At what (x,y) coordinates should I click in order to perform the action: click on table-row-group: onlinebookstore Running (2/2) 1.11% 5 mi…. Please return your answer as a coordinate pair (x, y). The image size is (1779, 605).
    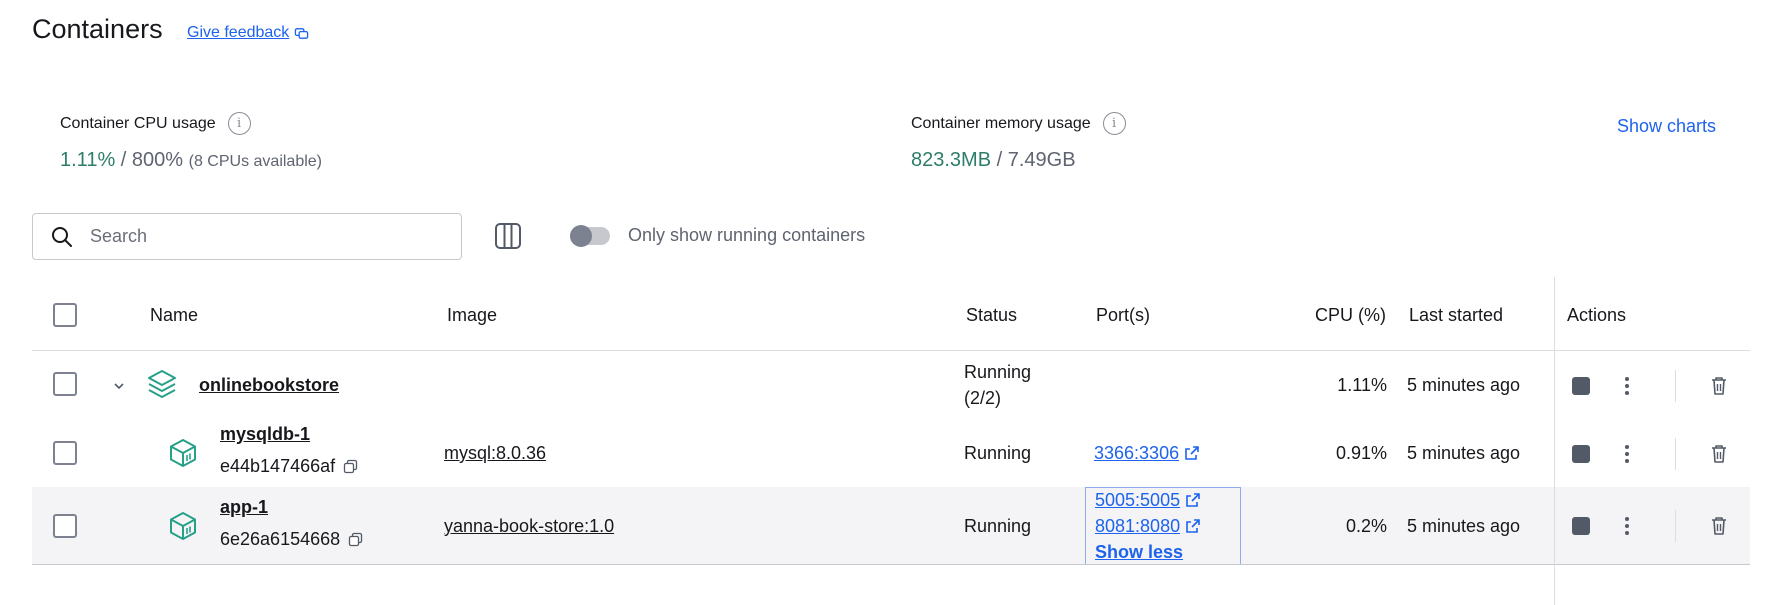
    Looking at the image, I should click on (891, 386).